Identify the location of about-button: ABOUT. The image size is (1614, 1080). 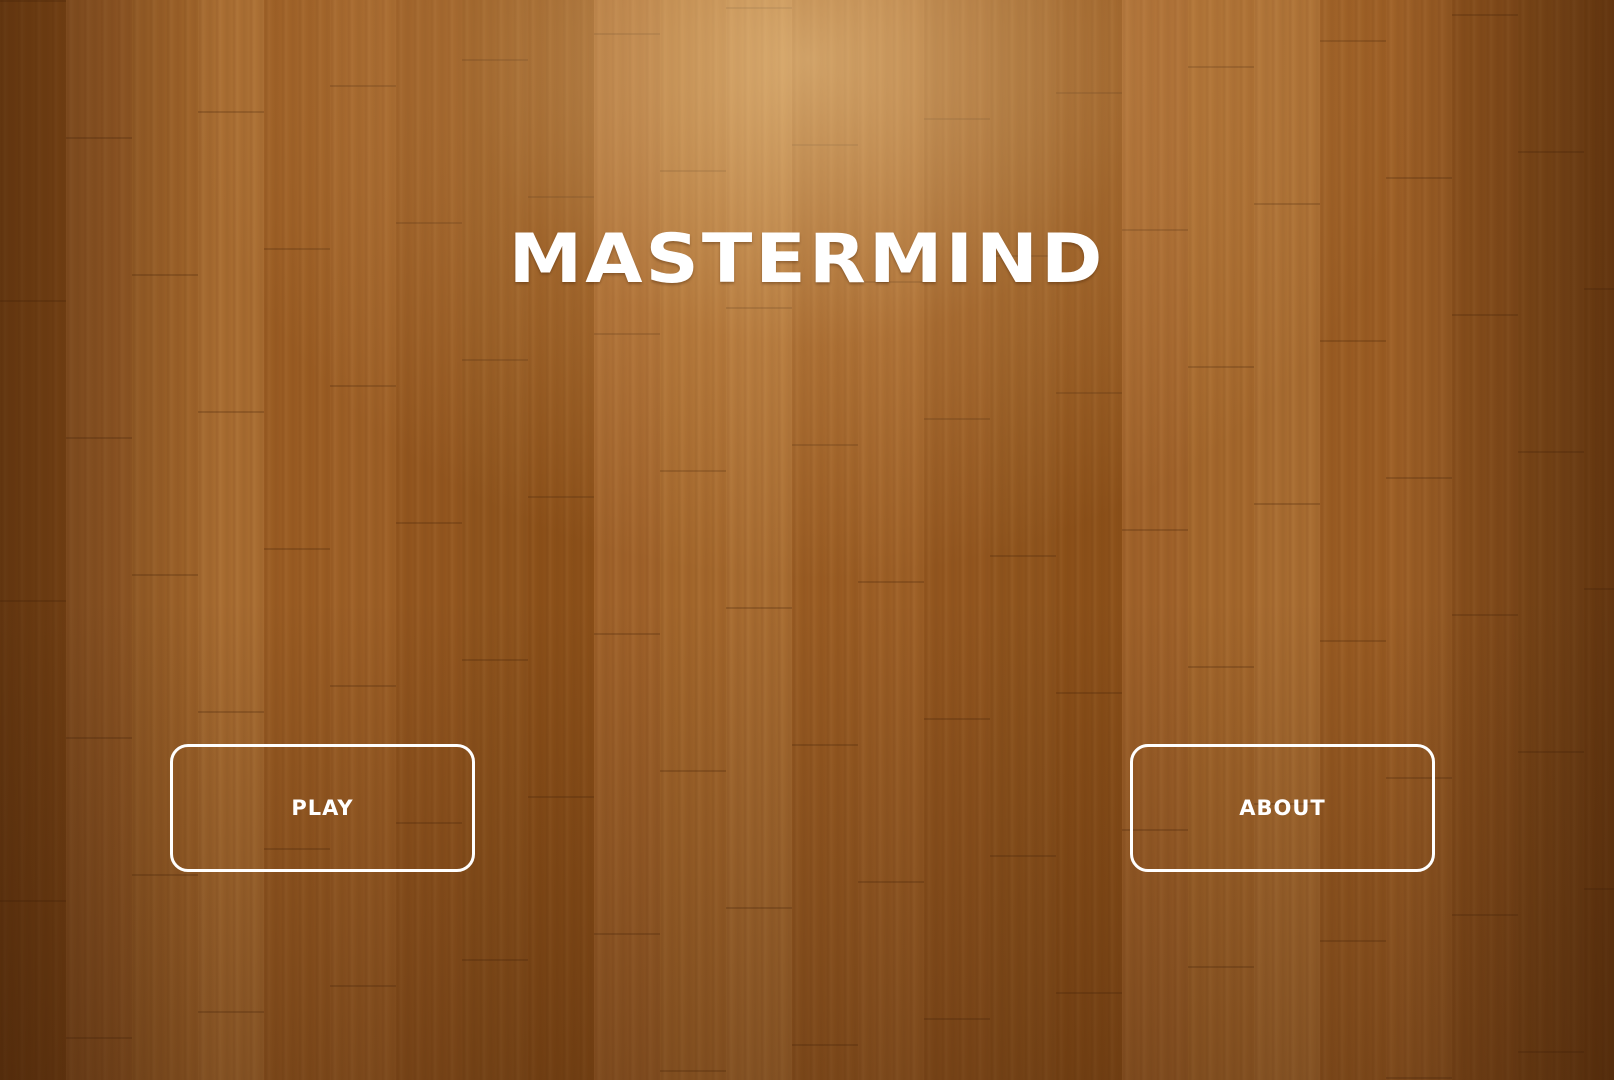
(1282, 808).